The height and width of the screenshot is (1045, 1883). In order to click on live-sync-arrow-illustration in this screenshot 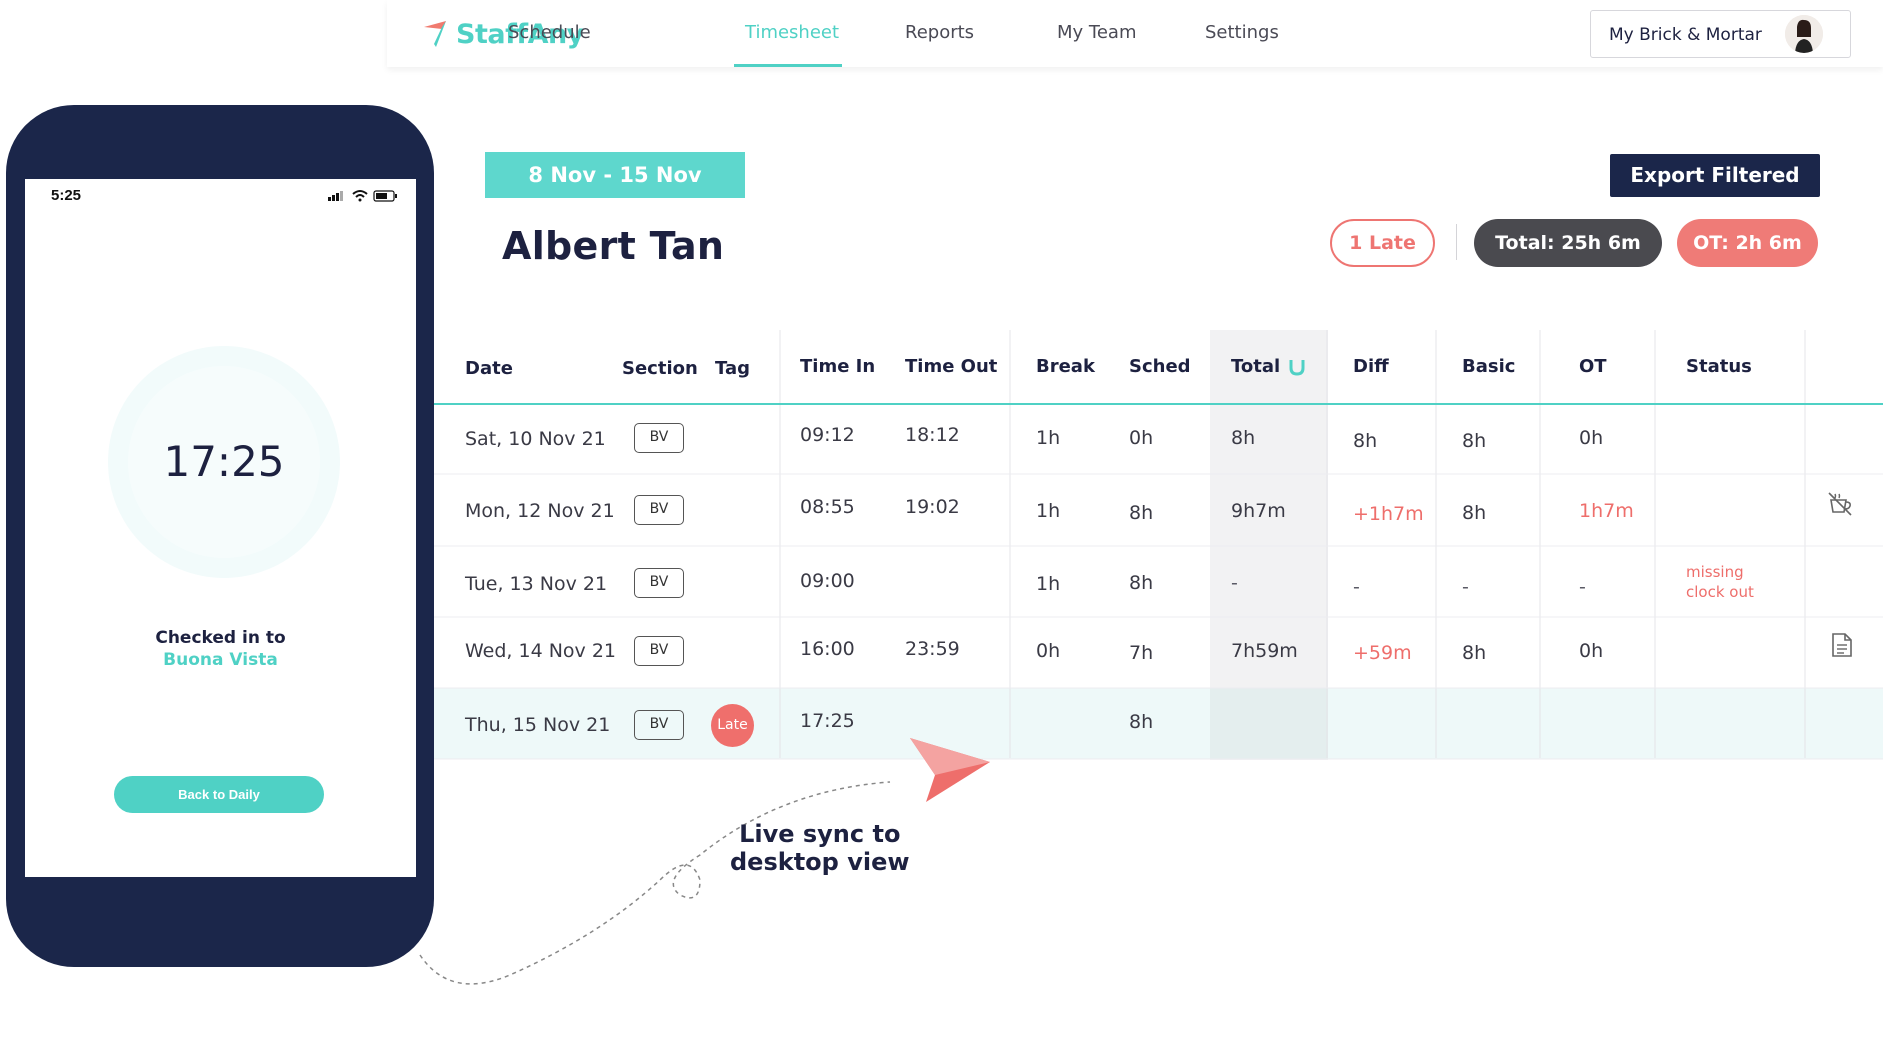, I will do `click(704, 861)`.